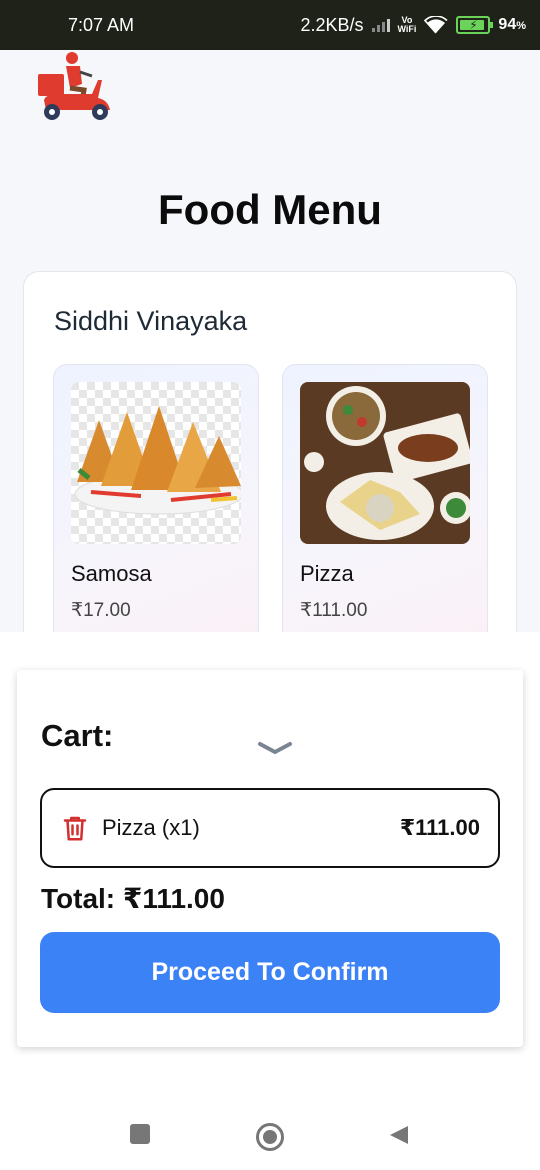 The height and width of the screenshot is (1170, 540). What do you see at coordinates (270, 25) in the screenshot?
I see `status-bar: 7:07 AM 2.2KB/s Vo WiFi ⚡ 94%` at bounding box center [270, 25].